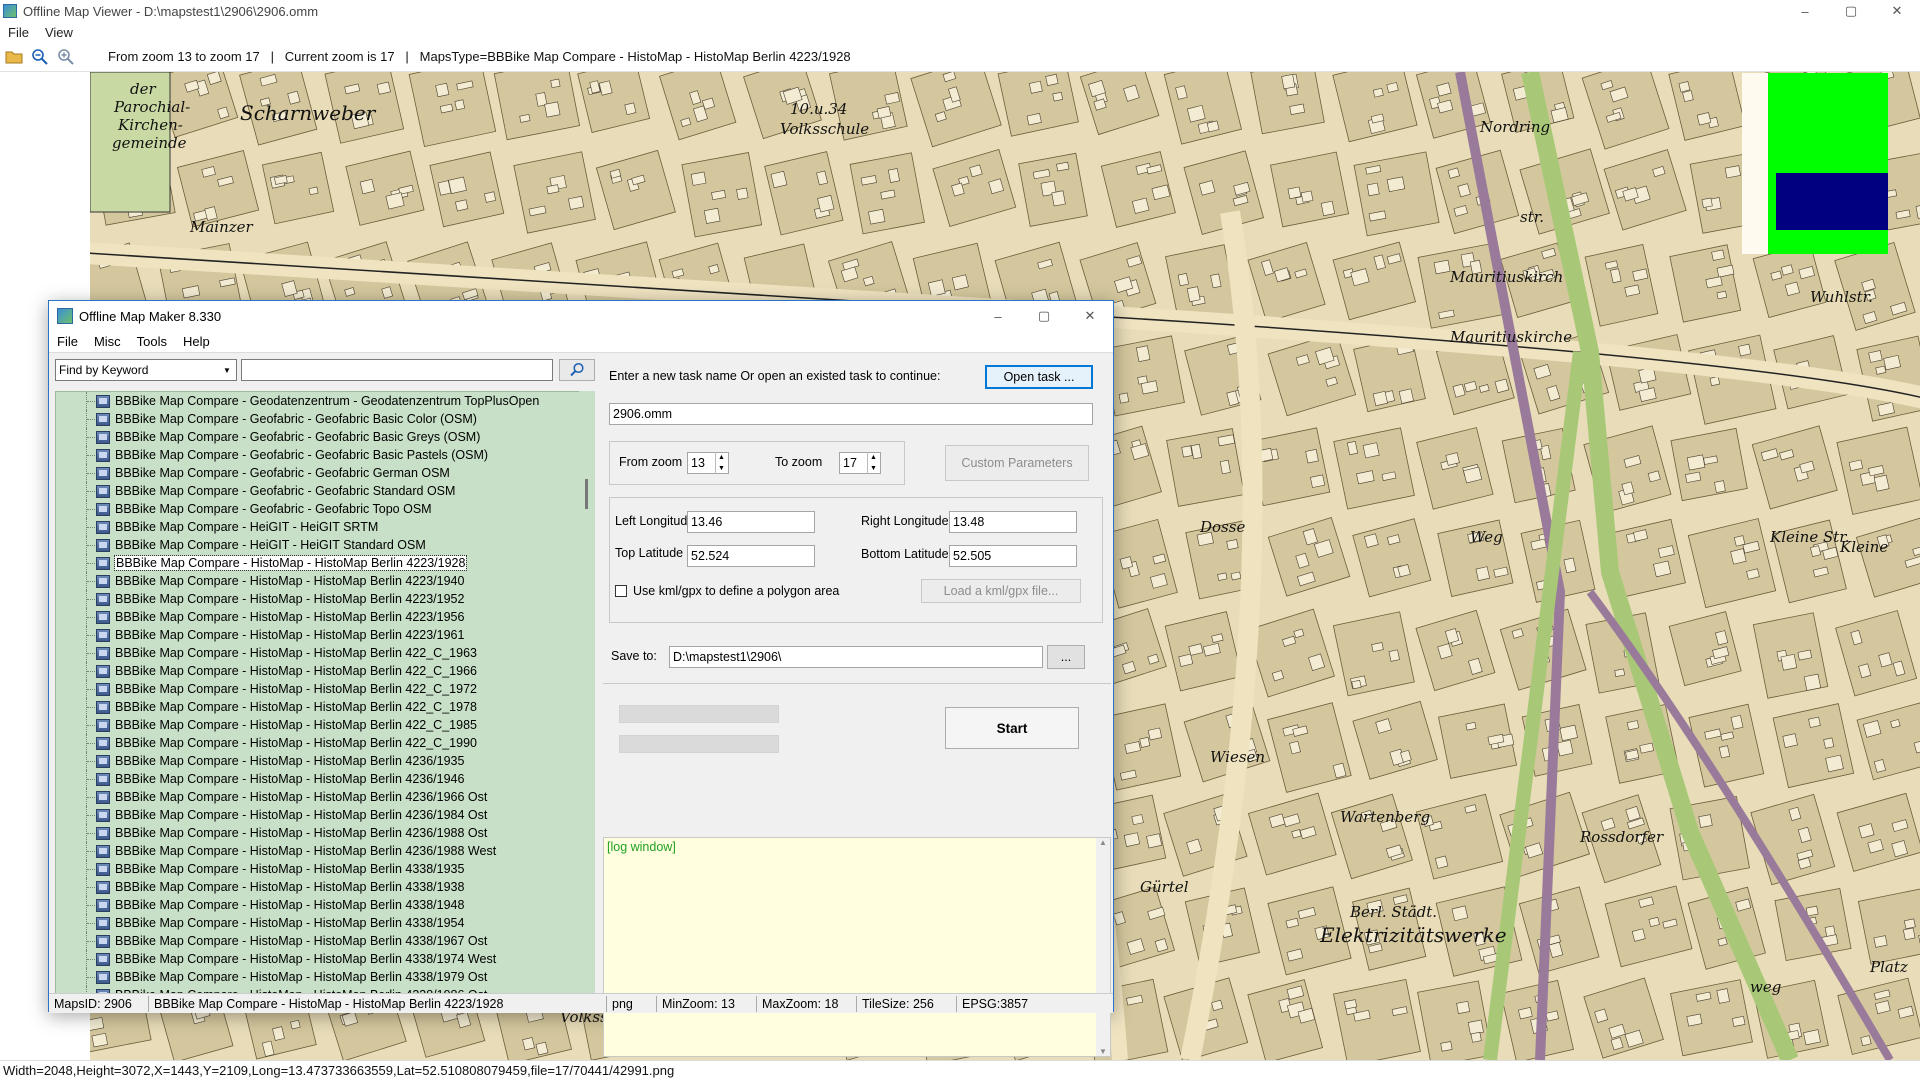 The height and width of the screenshot is (1080, 1920). What do you see at coordinates (59, 32) in the screenshot?
I see `menu-view: View` at bounding box center [59, 32].